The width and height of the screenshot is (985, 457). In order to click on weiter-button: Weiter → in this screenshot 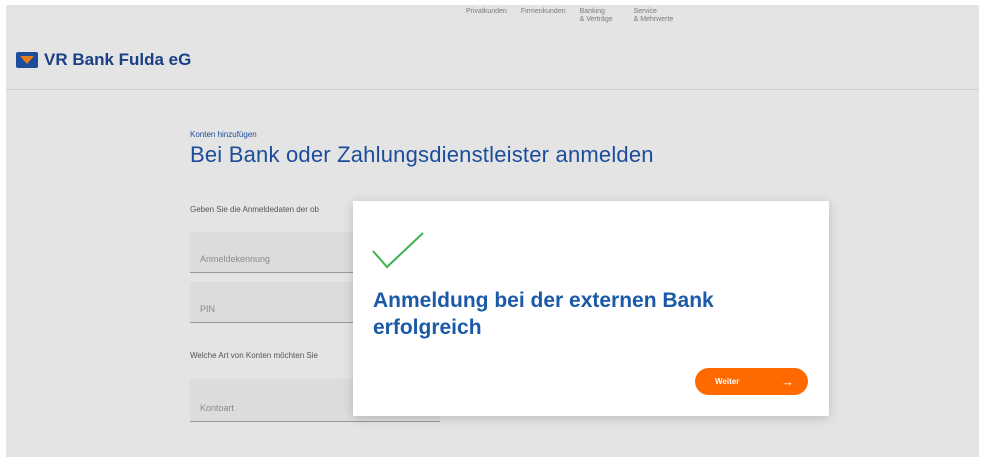, I will do `click(751, 381)`.